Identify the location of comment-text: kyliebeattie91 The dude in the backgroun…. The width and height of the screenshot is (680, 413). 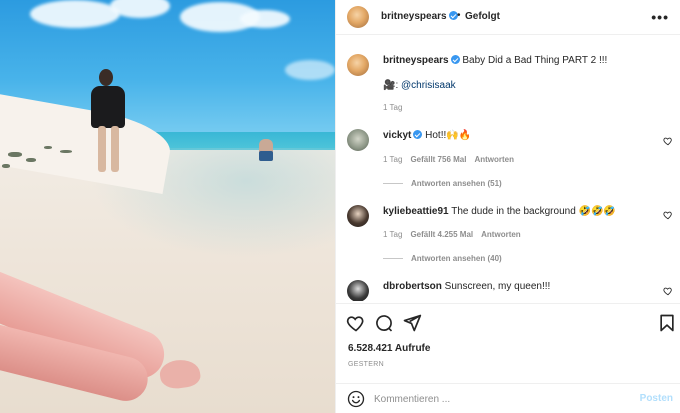
(499, 211).